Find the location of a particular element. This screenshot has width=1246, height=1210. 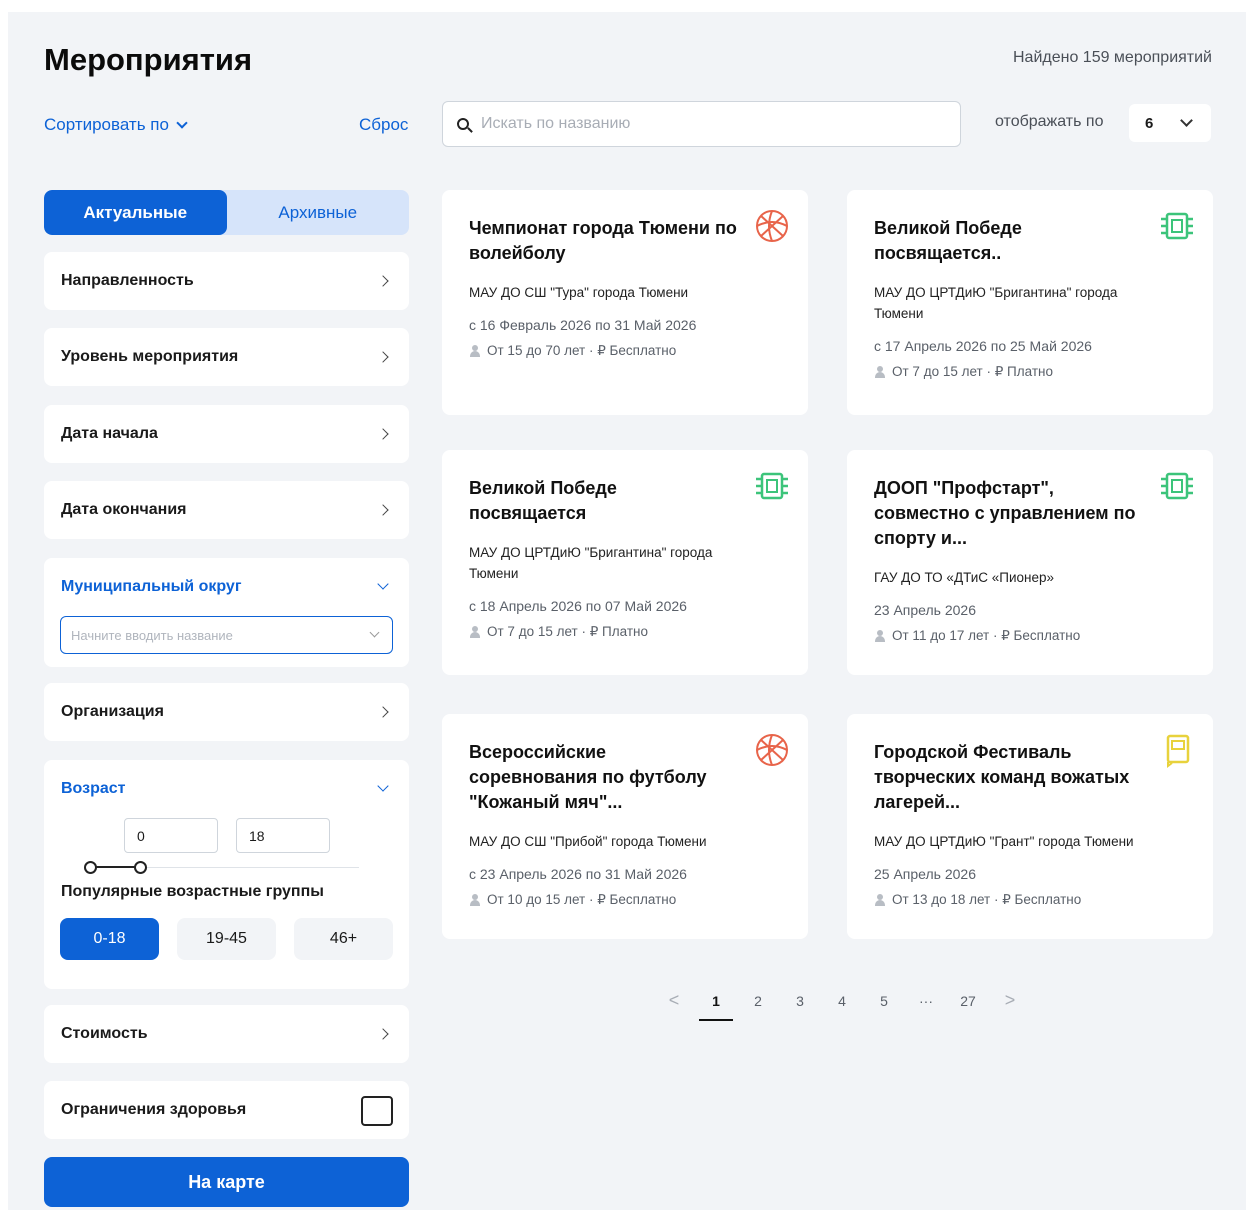

prev-page-button: < is located at coordinates (674, 1000).